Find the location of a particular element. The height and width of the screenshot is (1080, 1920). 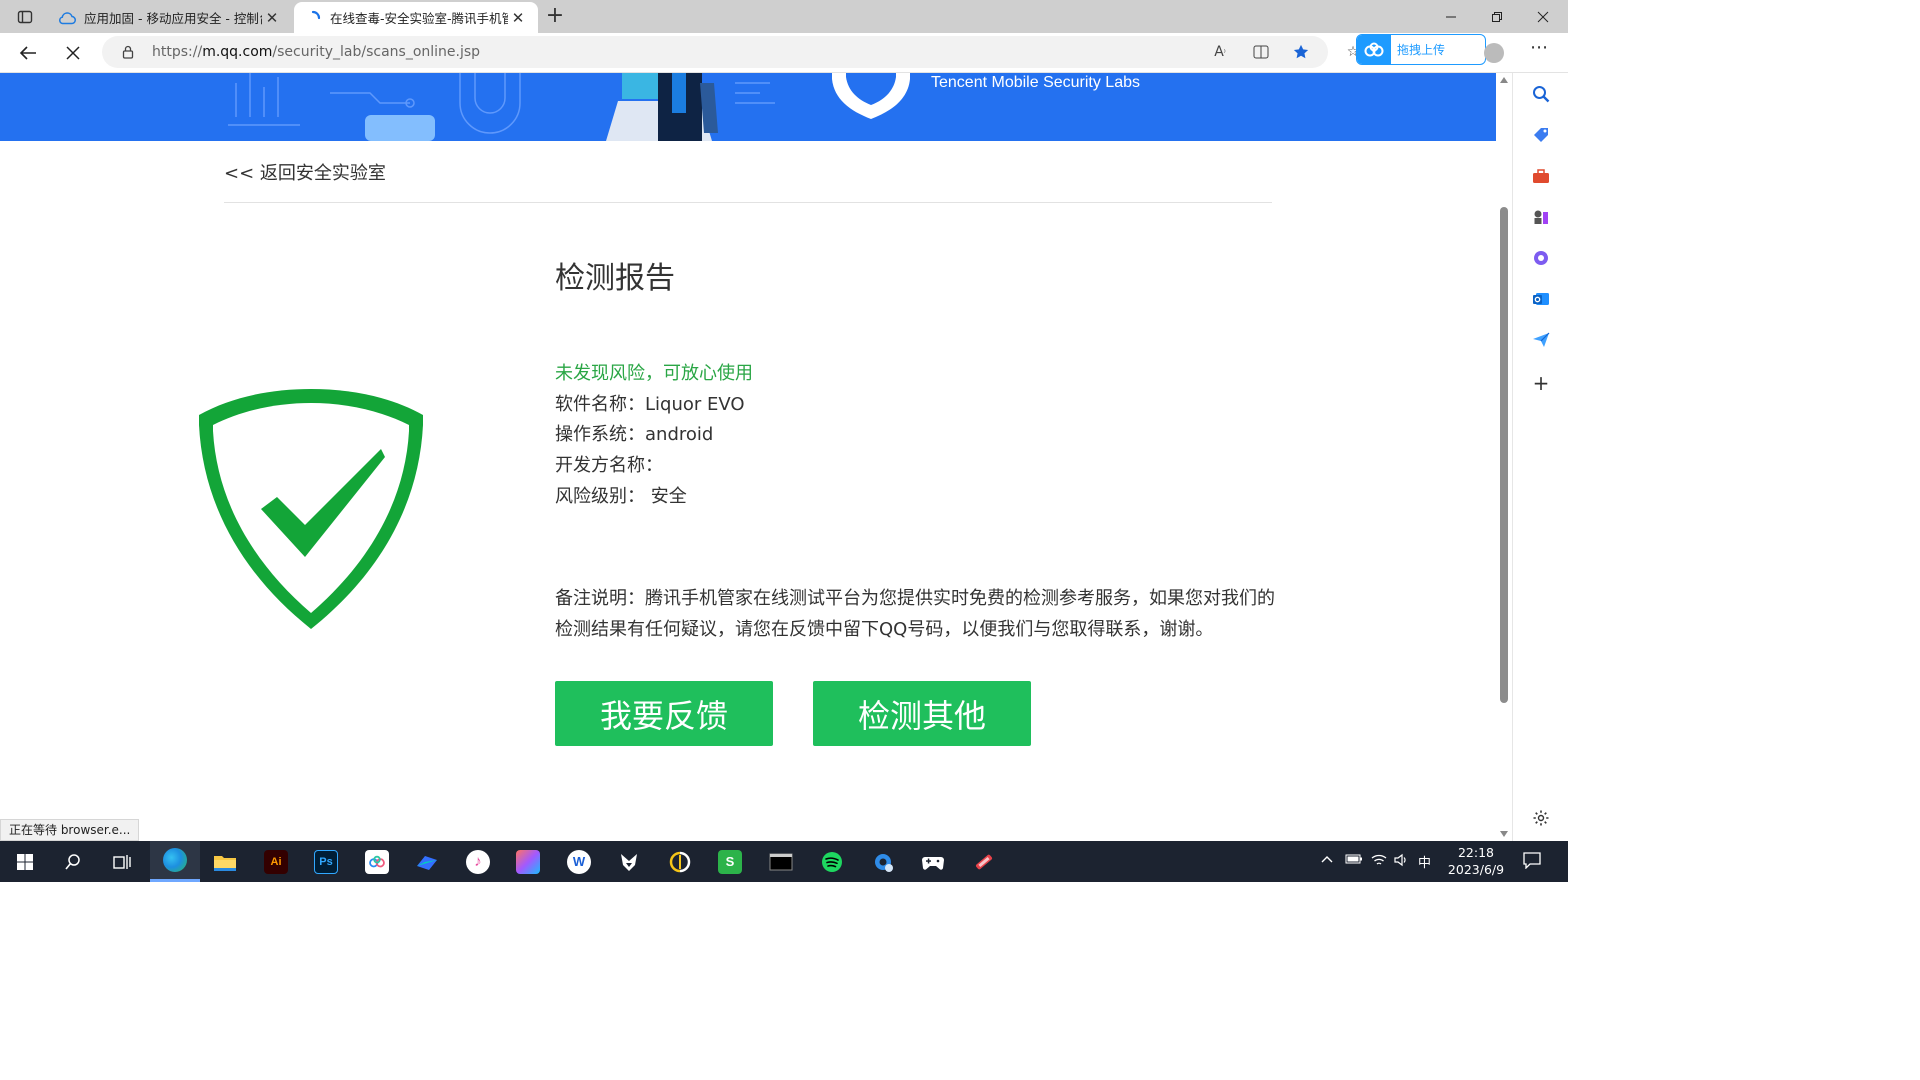

ime-indicator: 中 is located at coordinates (1424, 861).